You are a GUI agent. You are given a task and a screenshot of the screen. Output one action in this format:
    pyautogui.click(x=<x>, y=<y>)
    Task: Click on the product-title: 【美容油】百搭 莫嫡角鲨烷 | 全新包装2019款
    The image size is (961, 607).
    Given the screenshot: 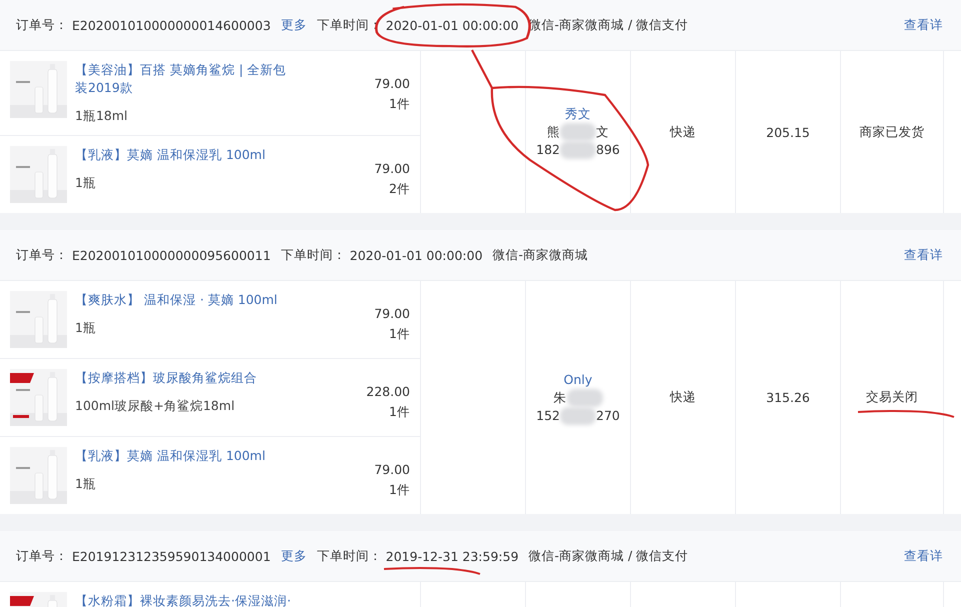 What is the action you would take?
    pyautogui.click(x=184, y=79)
    